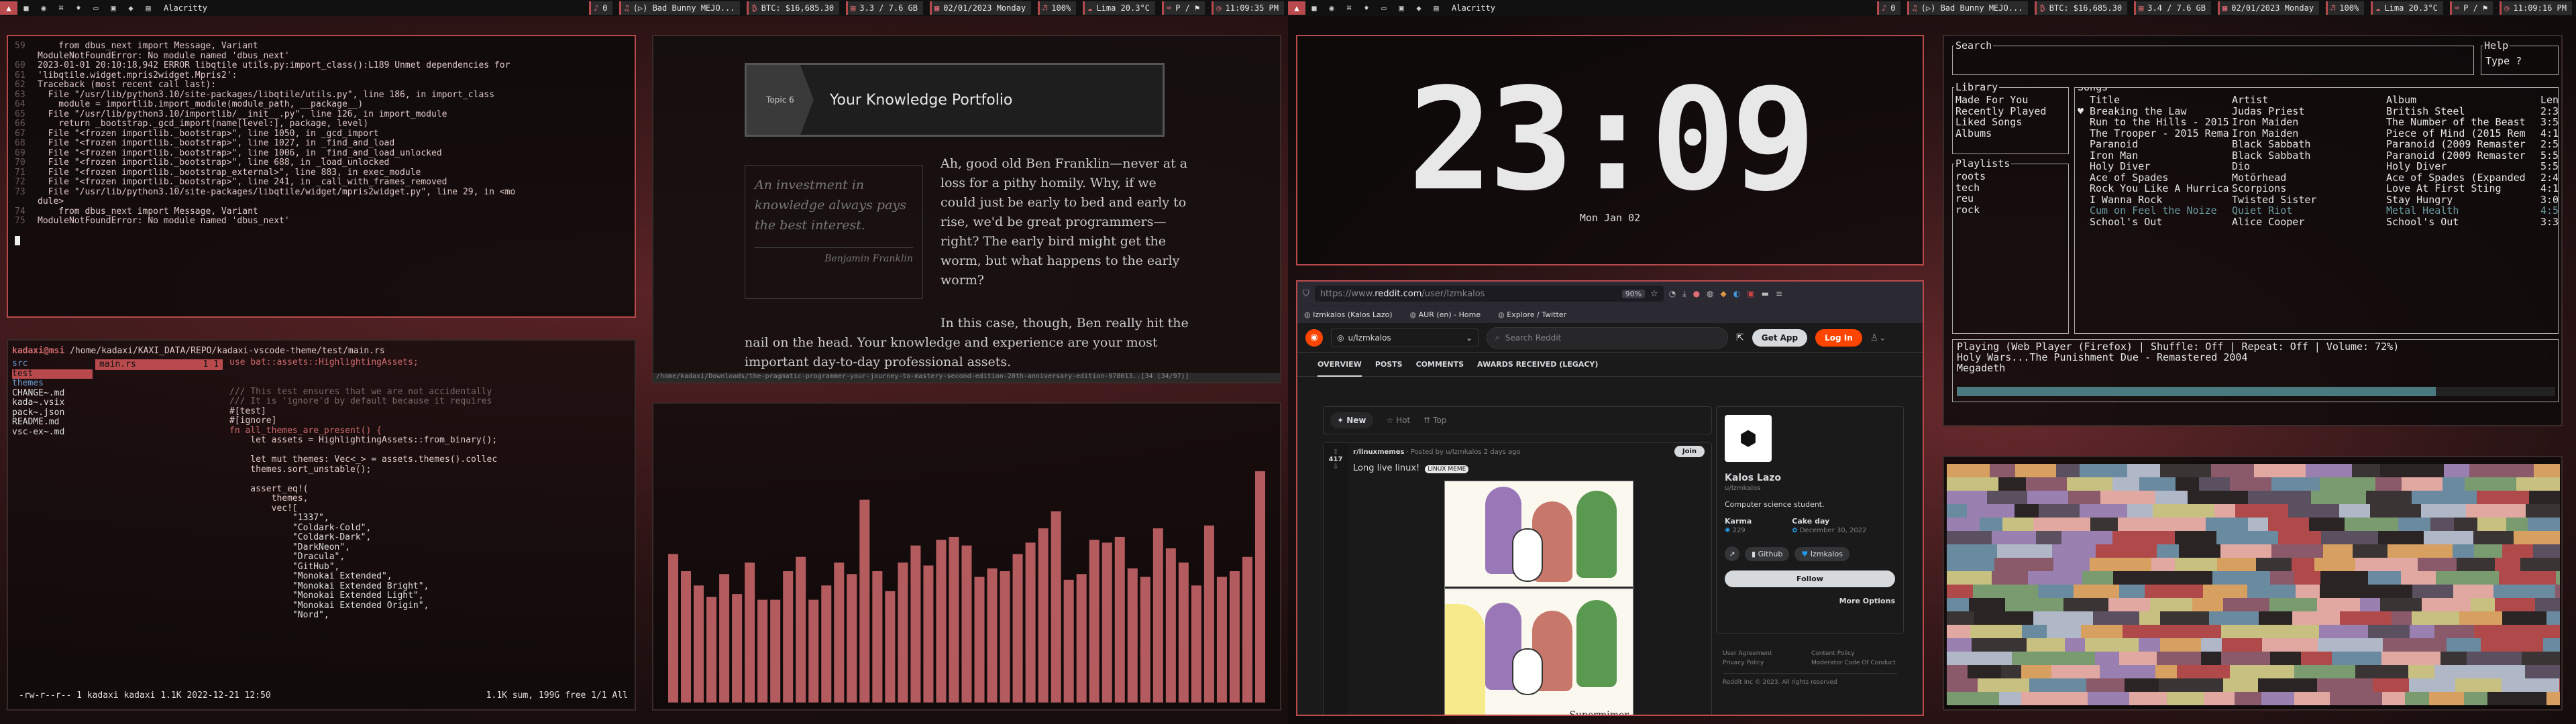 The width and height of the screenshot is (2576, 724). Describe the element at coordinates (1654, 294) in the screenshot. I see `bookmark-star-icon: ☆` at that location.